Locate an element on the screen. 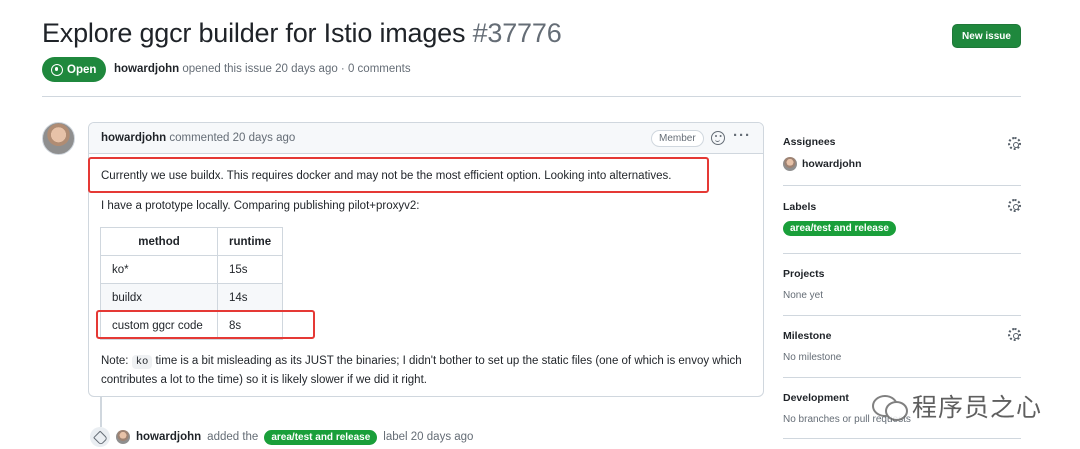 The width and height of the screenshot is (1080, 449). timeline-line is located at coordinates (101, 412).